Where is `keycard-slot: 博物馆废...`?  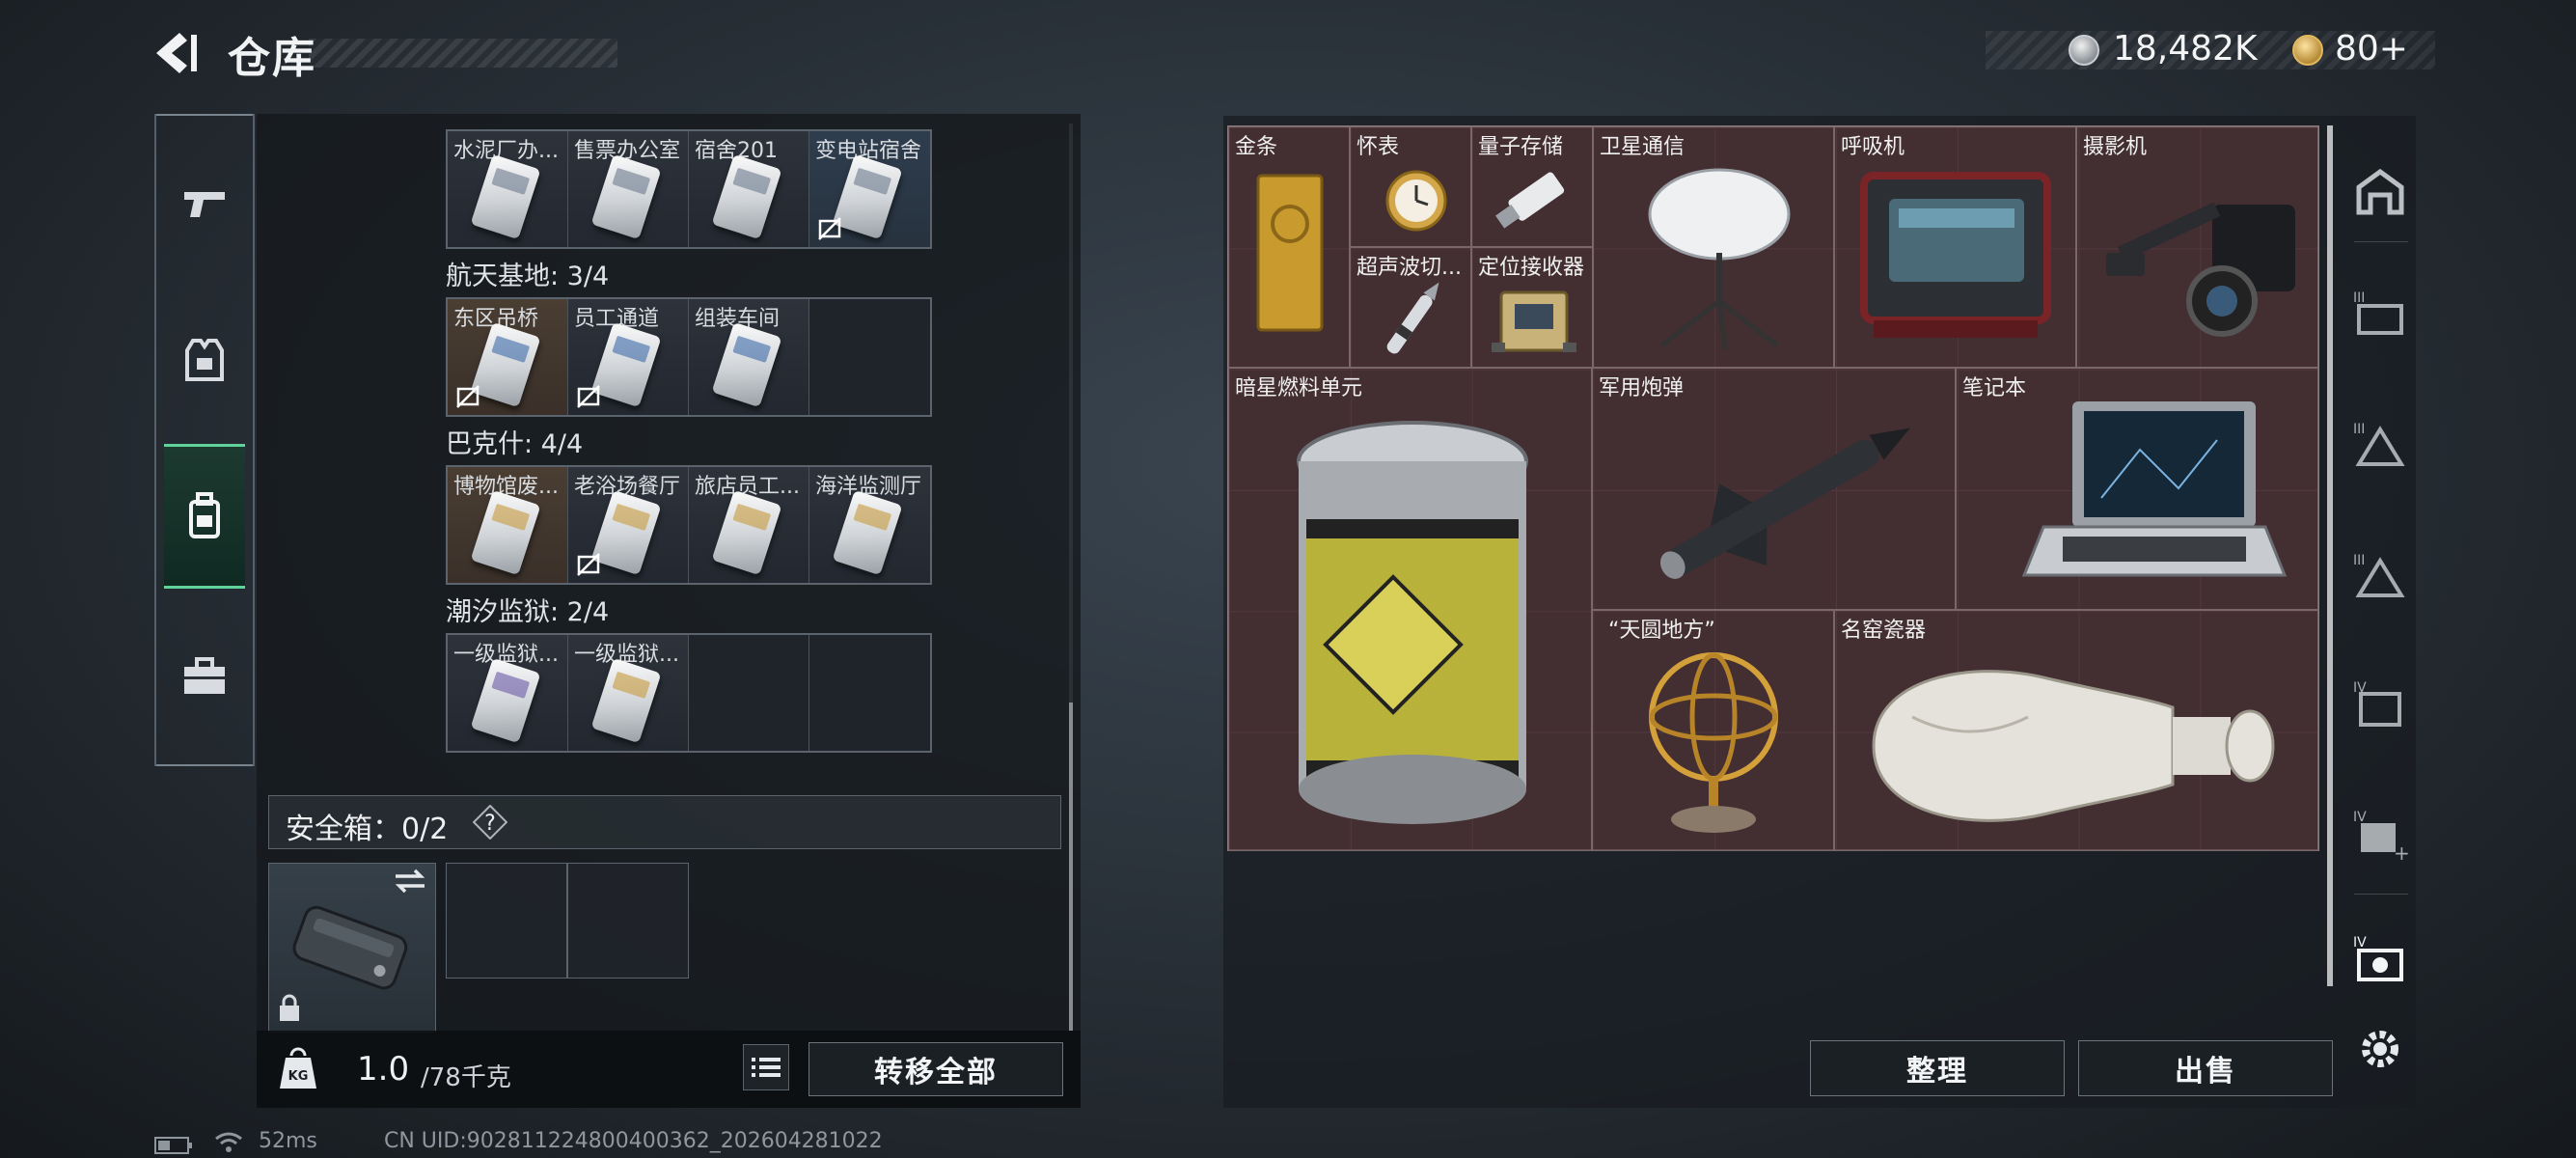 keycard-slot: 博物馆废... is located at coordinates (508, 525).